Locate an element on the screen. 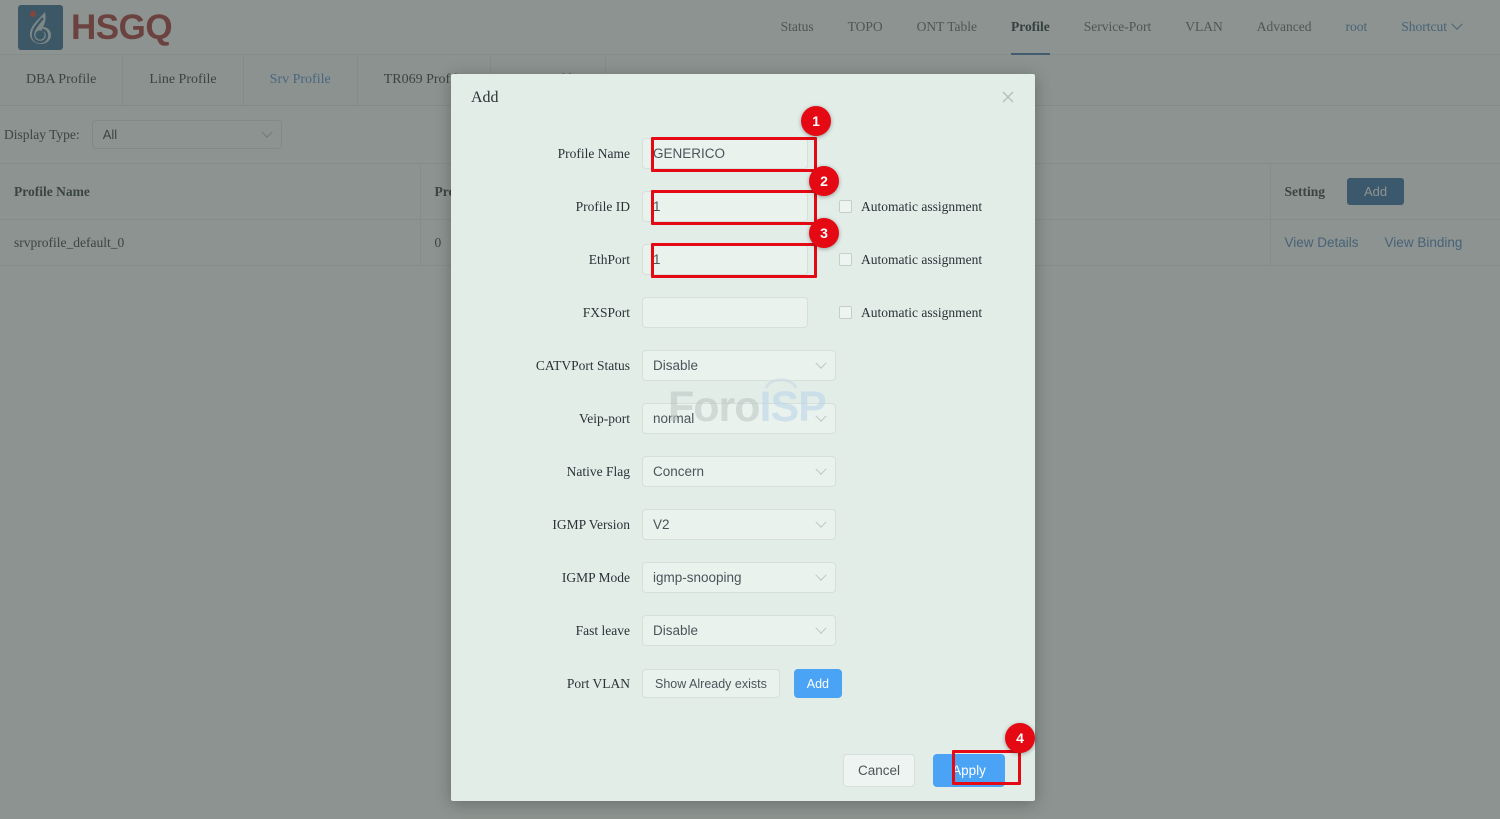  field-row-profile-id: Profile ID Automatic assignment is located at coordinates (743, 206).